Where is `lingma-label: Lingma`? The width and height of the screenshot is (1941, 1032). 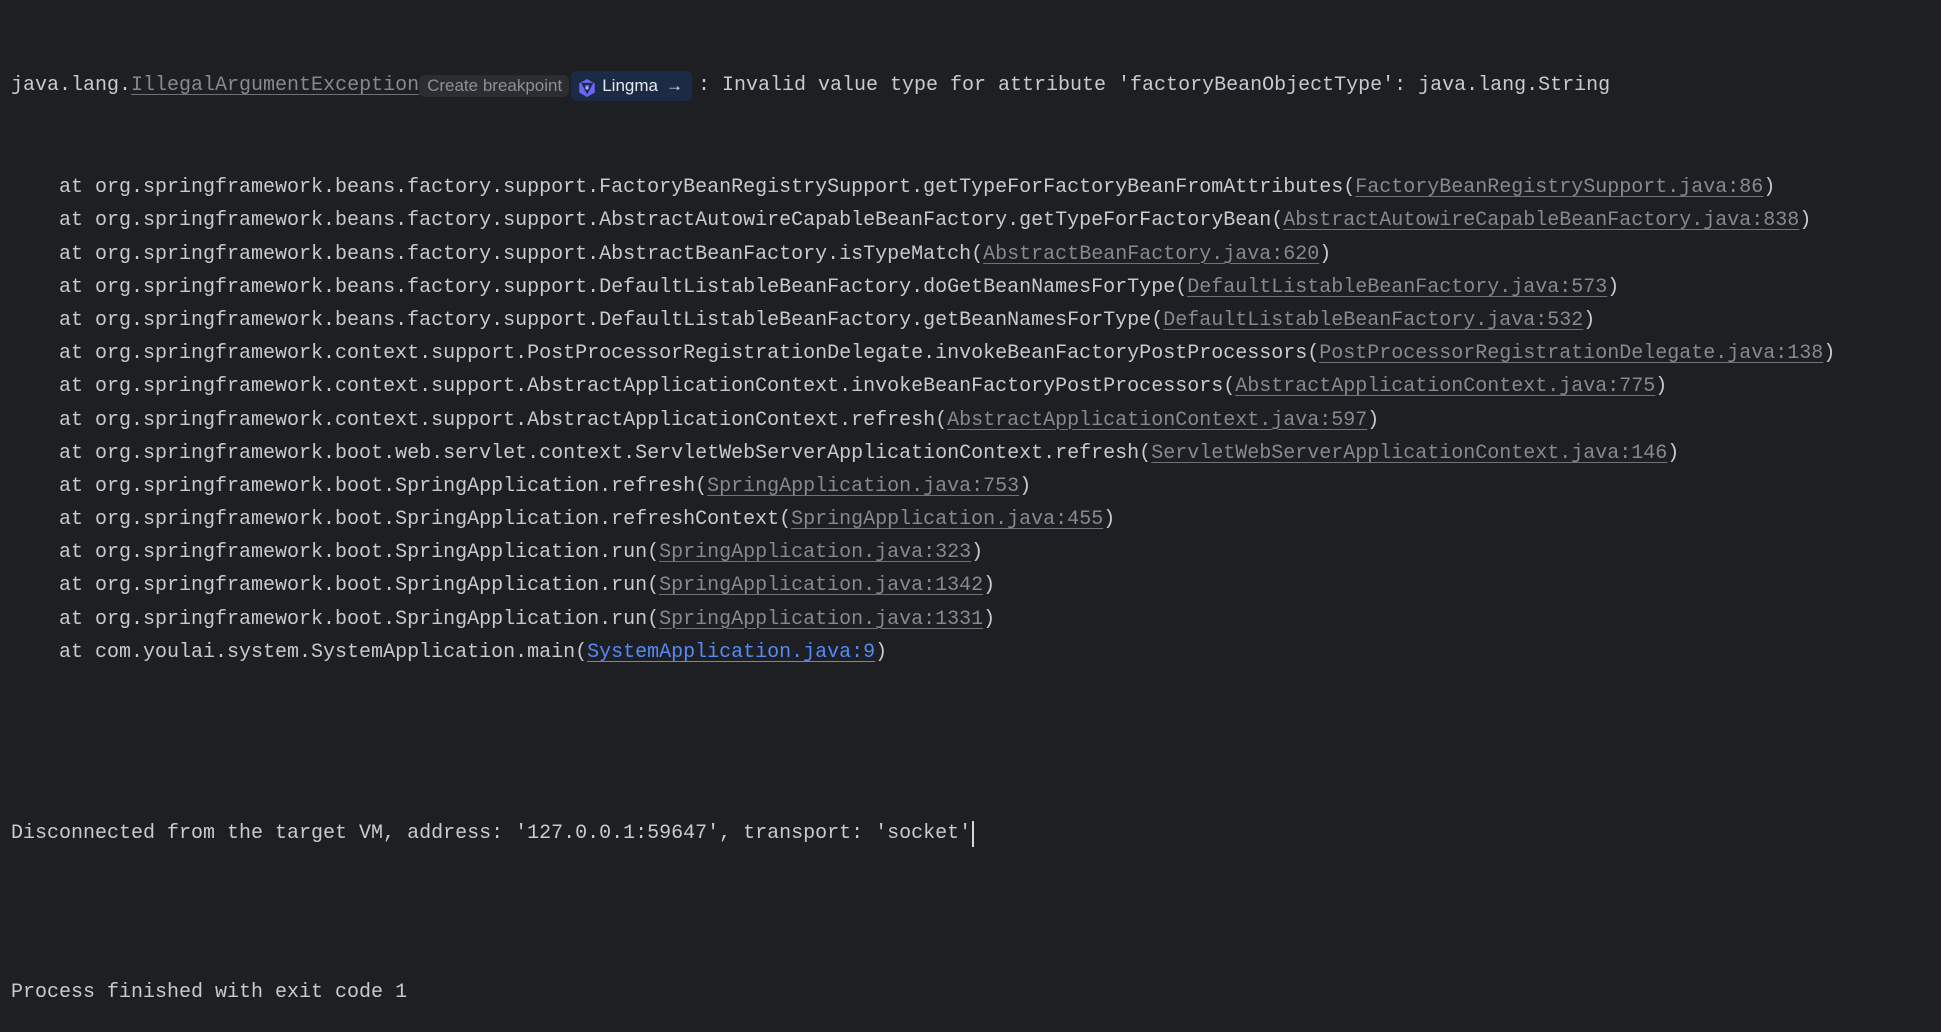
lingma-label: Lingma is located at coordinates (630, 85).